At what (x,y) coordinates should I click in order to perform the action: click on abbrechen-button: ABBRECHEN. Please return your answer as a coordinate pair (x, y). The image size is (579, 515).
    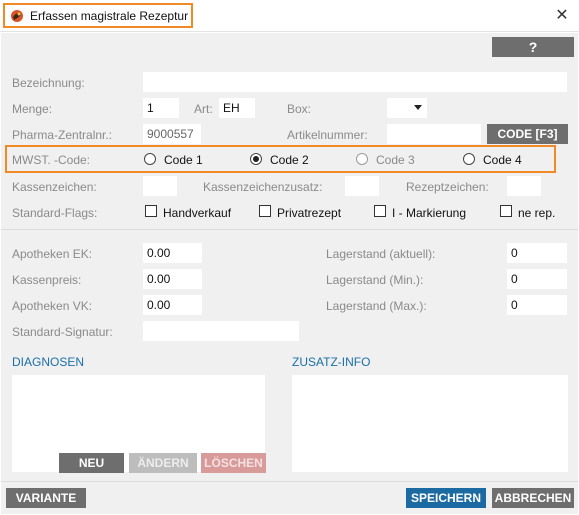
    Looking at the image, I should click on (533, 498).